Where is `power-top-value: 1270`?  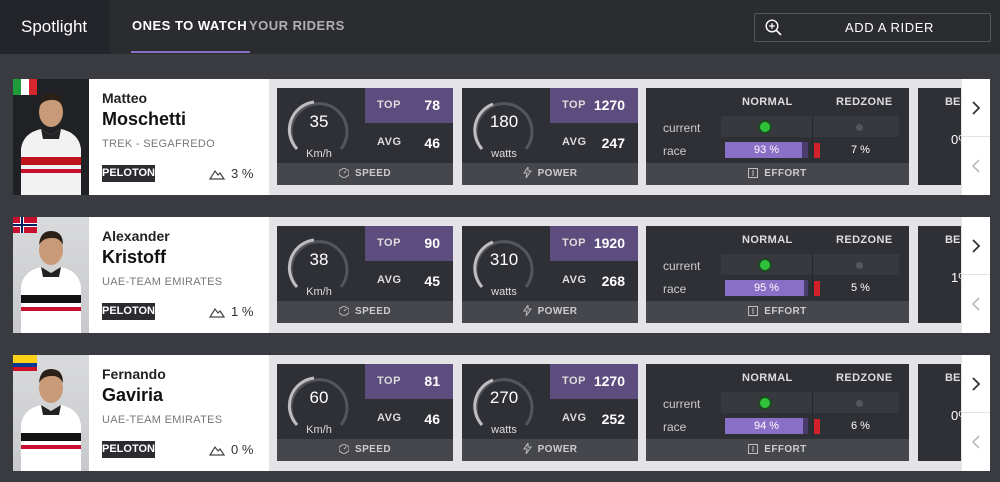 power-top-value: 1270 is located at coordinates (609, 105).